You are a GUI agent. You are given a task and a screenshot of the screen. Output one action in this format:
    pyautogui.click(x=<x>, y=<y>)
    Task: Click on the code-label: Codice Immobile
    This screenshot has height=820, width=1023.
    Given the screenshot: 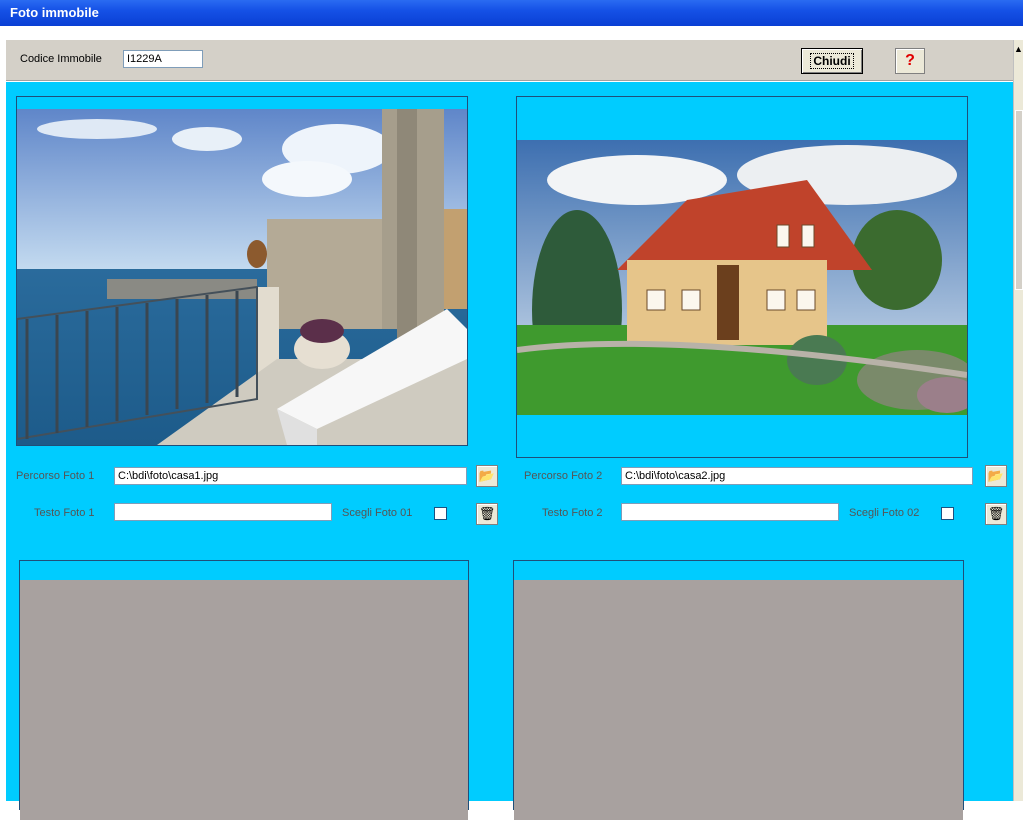 What is the action you would take?
    pyautogui.click(x=61, y=59)
    